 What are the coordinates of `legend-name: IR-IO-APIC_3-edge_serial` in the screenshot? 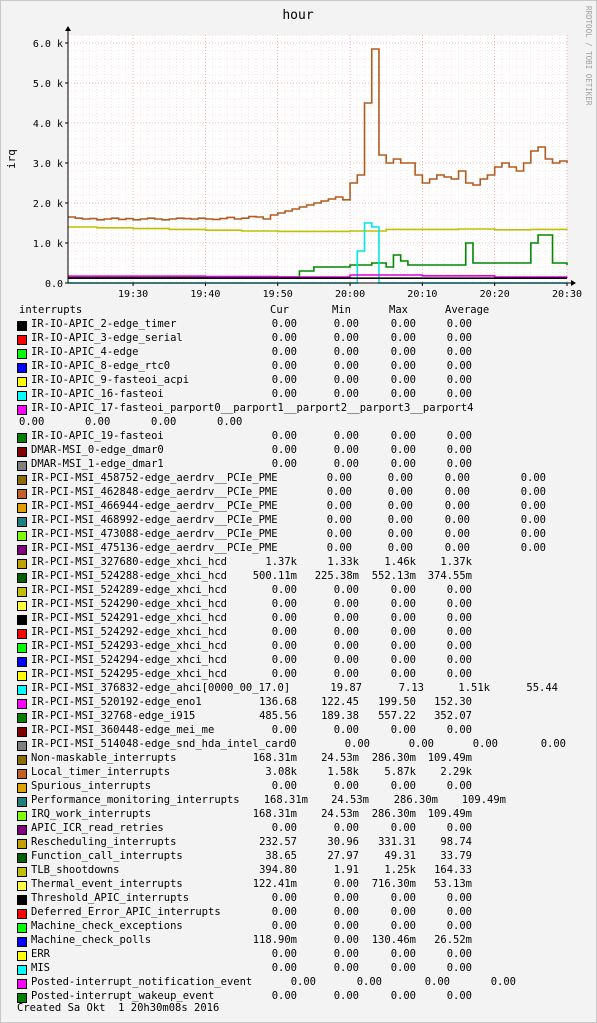 It's located at (107, 338).